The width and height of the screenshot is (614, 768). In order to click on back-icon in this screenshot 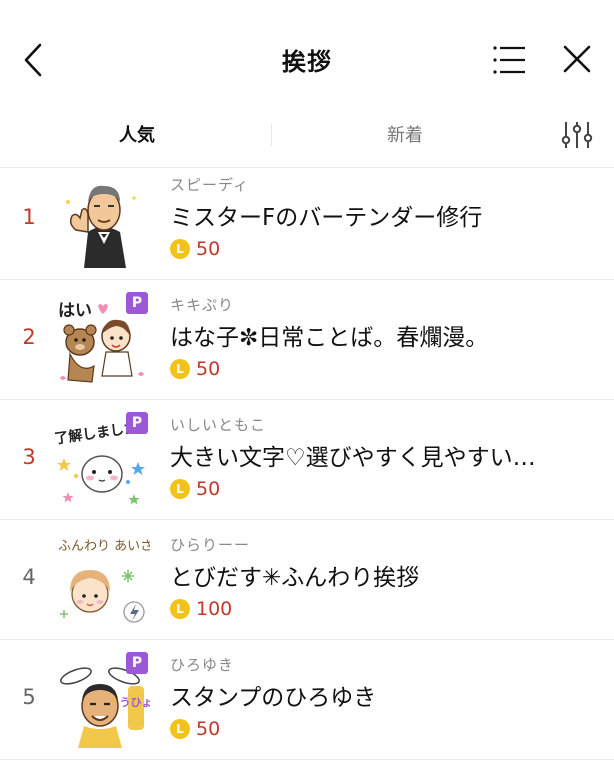, I will do `click(33, 60)`.